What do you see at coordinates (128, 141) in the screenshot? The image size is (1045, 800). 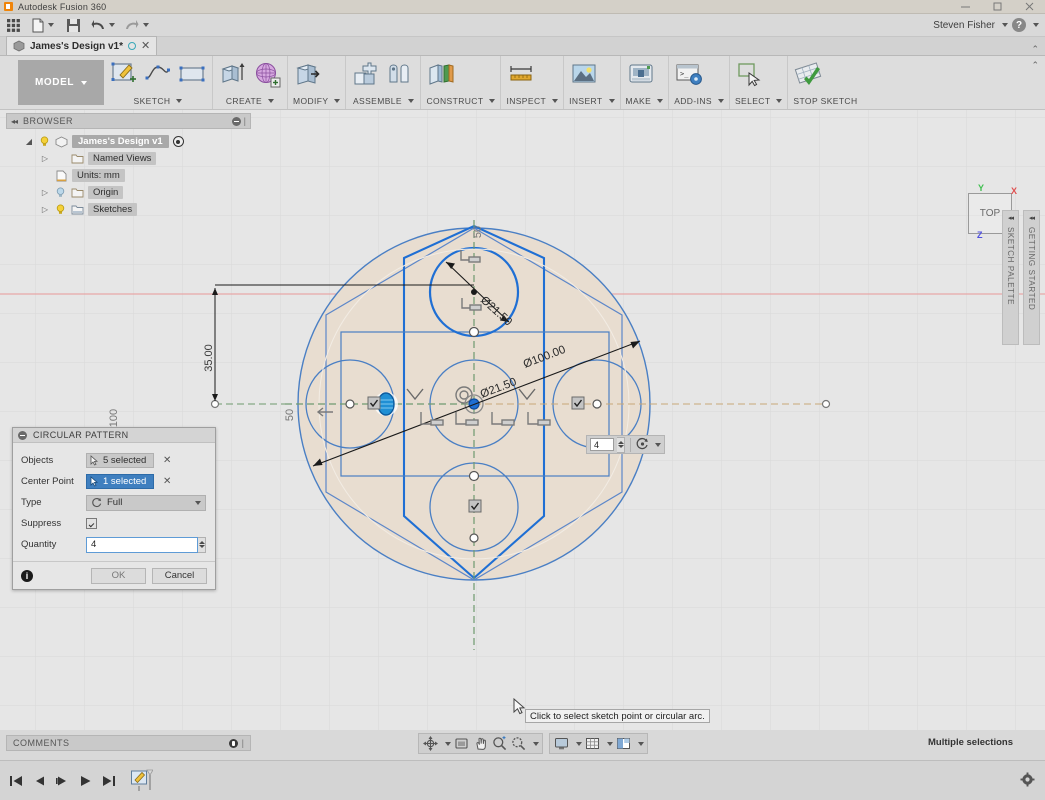 I see `tree-item-design: ◢ James's Design v1` at bounding box center [128, 141].